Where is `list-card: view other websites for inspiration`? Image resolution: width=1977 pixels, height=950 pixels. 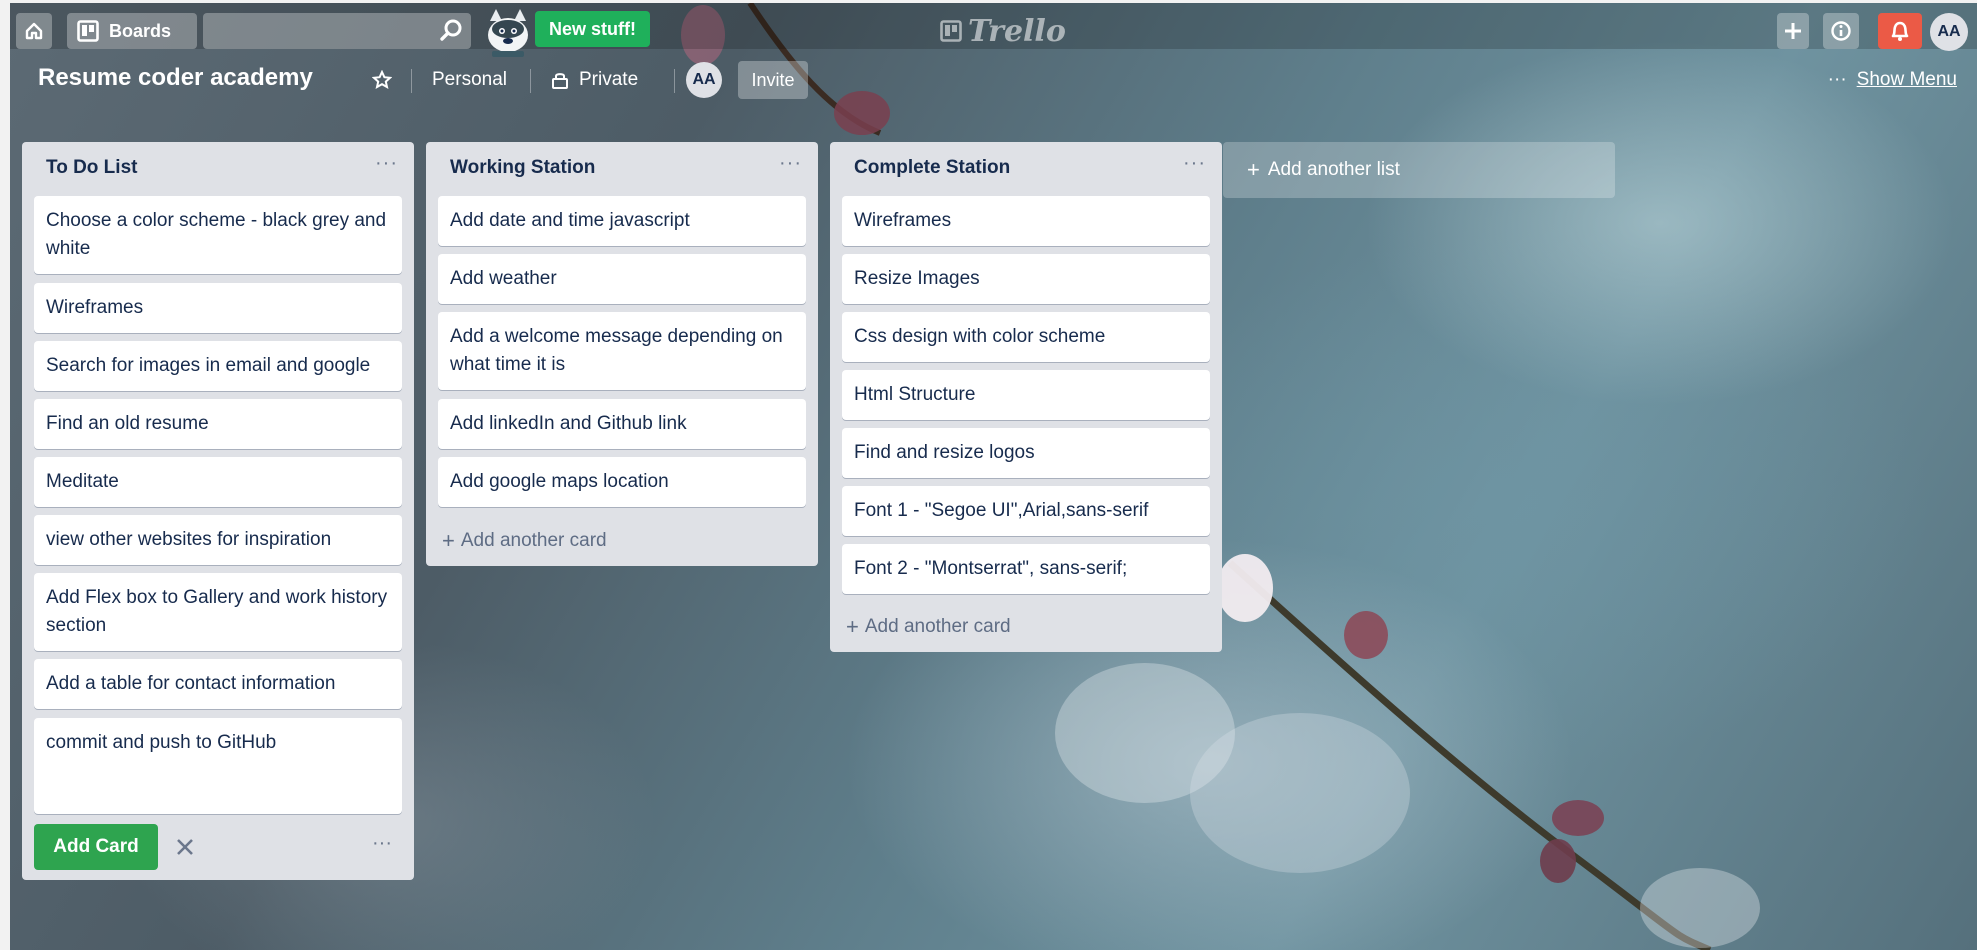
list-card: view other websites for inspiration is located at coordinates (218, 540).